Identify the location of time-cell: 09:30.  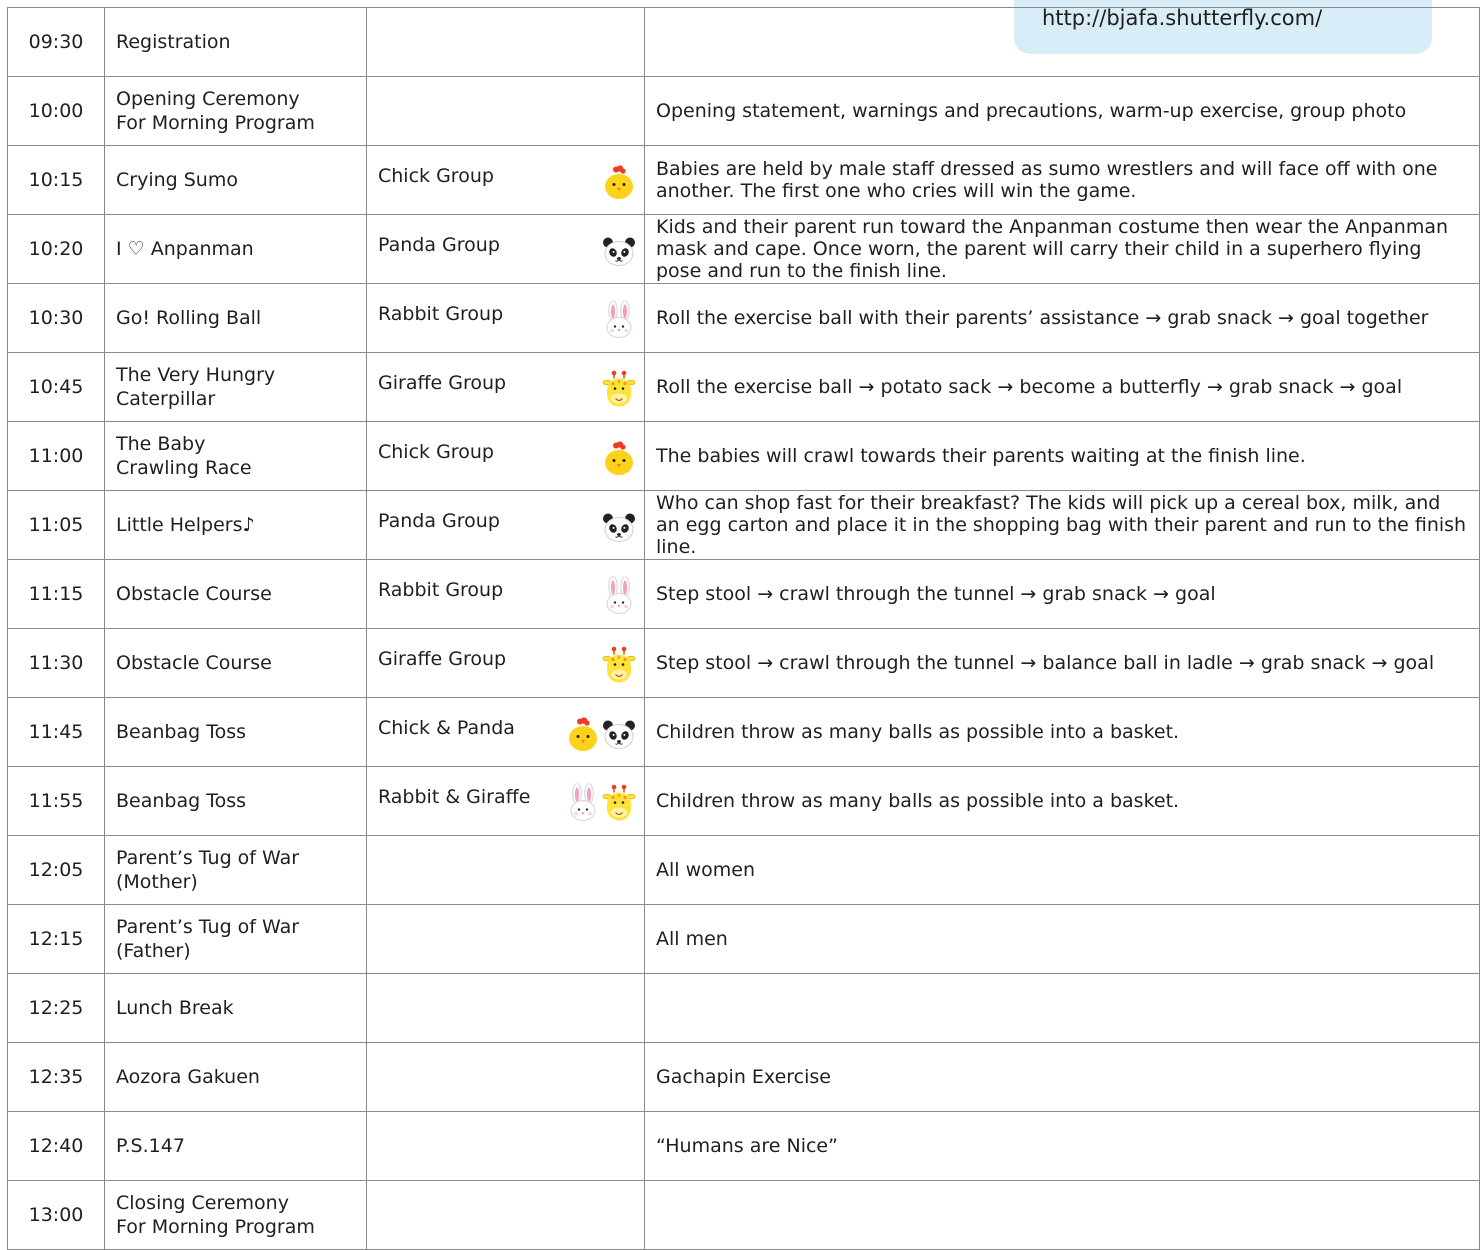
(56, 42).